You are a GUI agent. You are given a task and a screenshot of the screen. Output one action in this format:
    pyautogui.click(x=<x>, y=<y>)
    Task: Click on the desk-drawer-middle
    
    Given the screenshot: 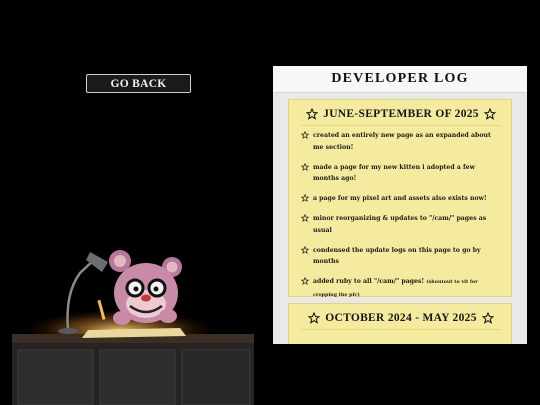 What is the action you would take?
    pyautogui.click(x=137, y=377)
    